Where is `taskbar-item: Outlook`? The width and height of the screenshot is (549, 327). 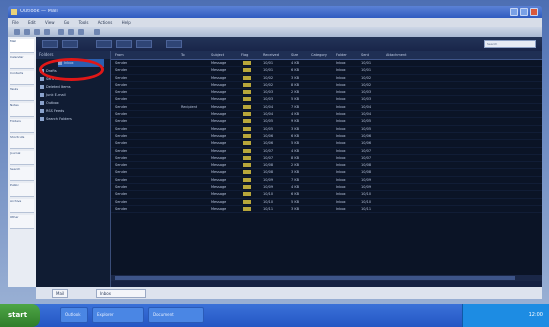
taskbar-item: Outlook is located at coordinates (74, 315).